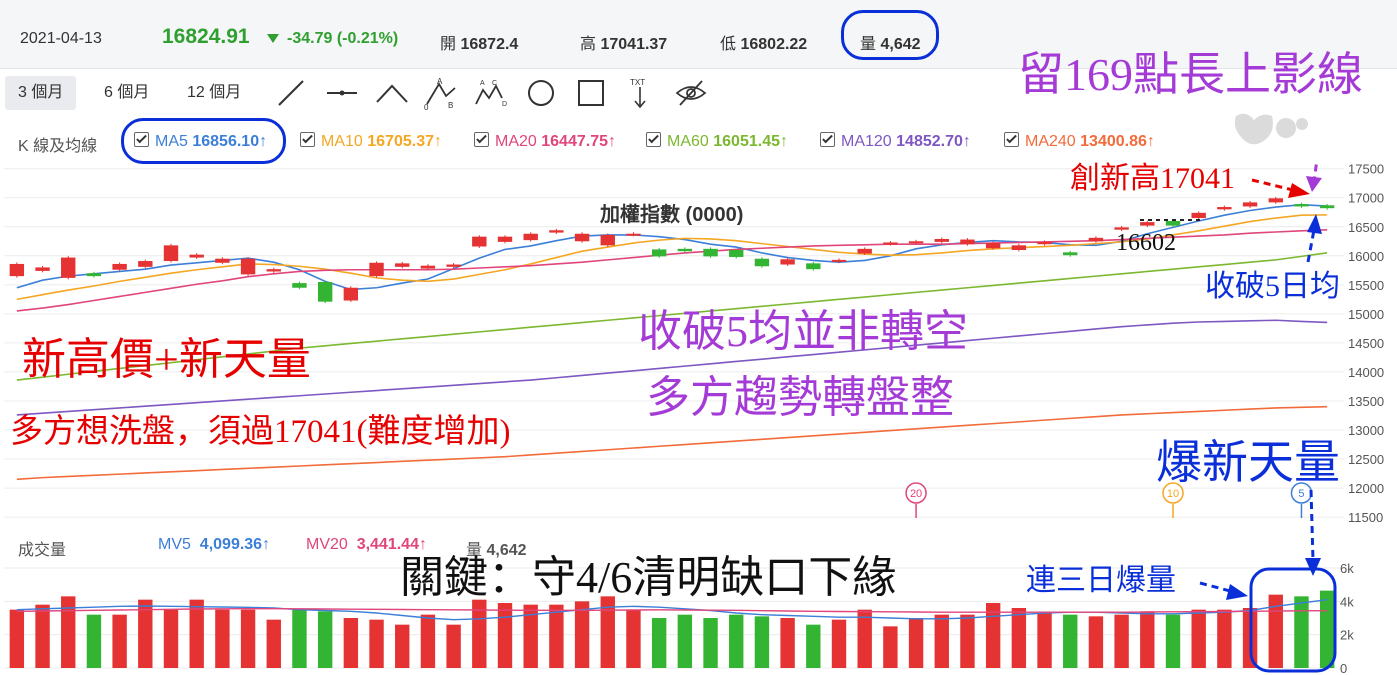 This screenshot has height=675, width=1397. What do you see at coordinates (482, 83) in the screenshot?
I see `svg-text: A` at bounding box center [482, 83].